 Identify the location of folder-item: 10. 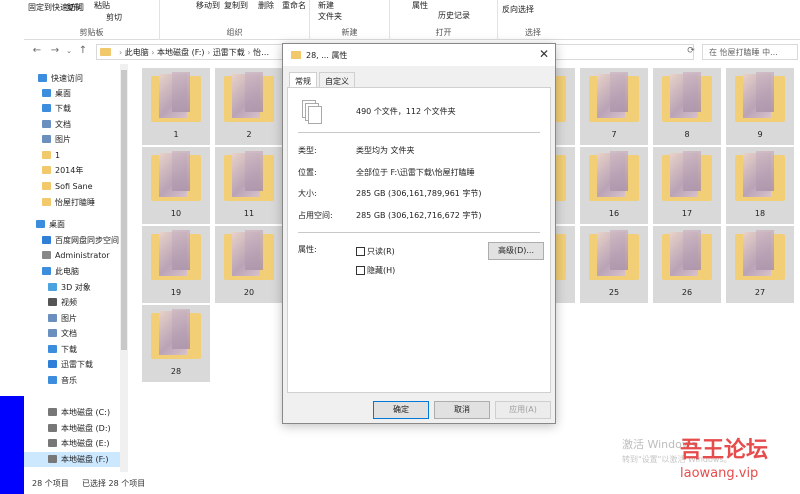
(176, 185).